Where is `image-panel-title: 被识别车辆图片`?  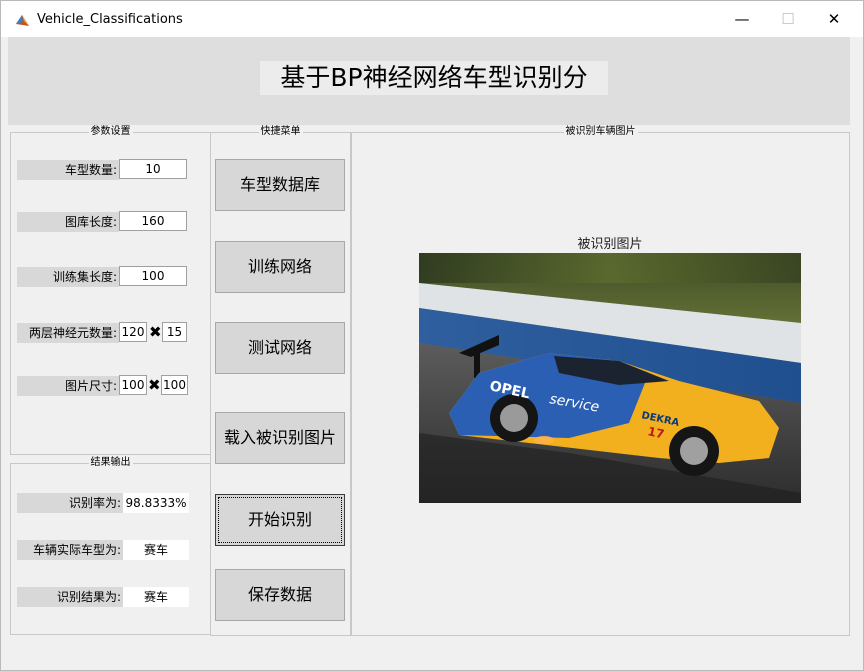
image-panel-title: 被识别车辆图片 is located at coordinates (600, 131).